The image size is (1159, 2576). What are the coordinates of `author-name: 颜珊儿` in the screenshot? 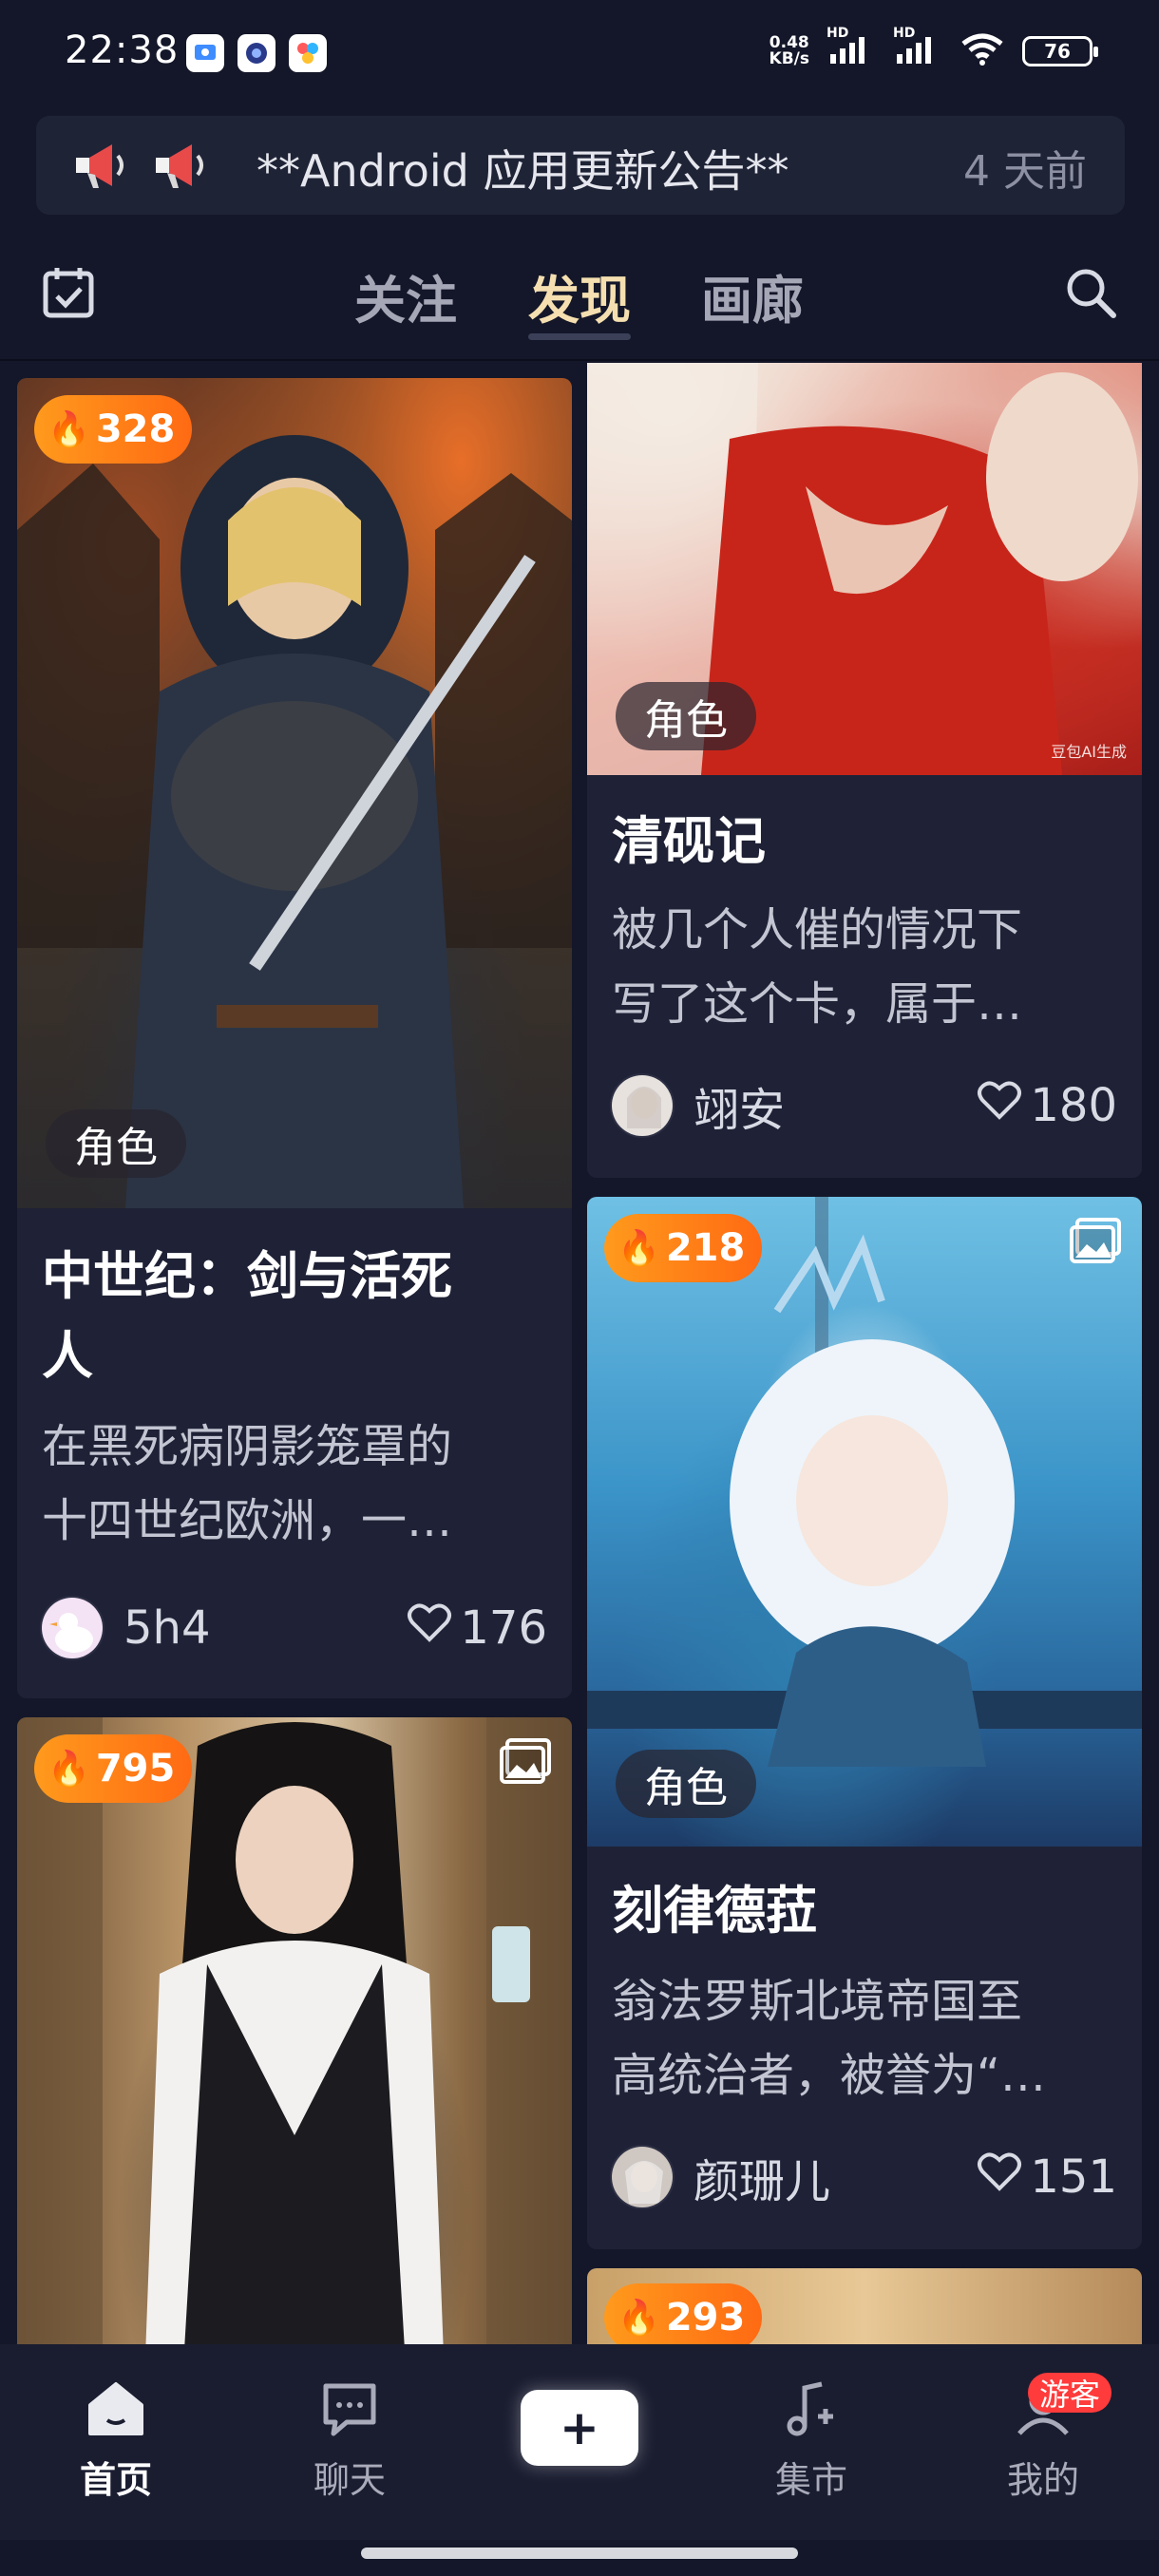 It's located at (835, 2177).